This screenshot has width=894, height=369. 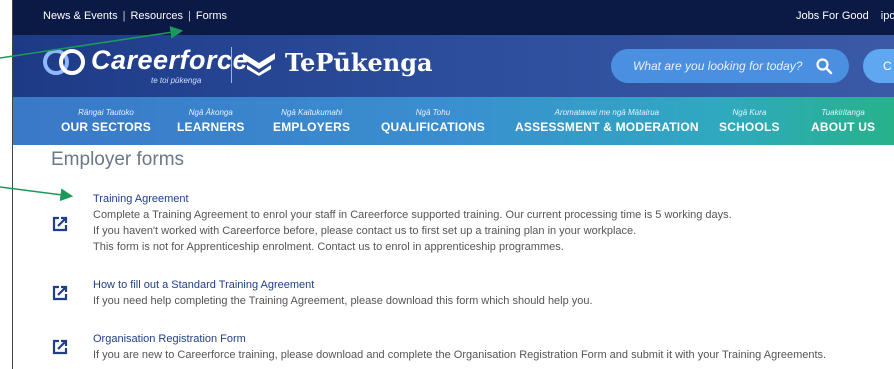 I want to click on search-placeholder: What are you looking for today?, so click(x=718, y=66).